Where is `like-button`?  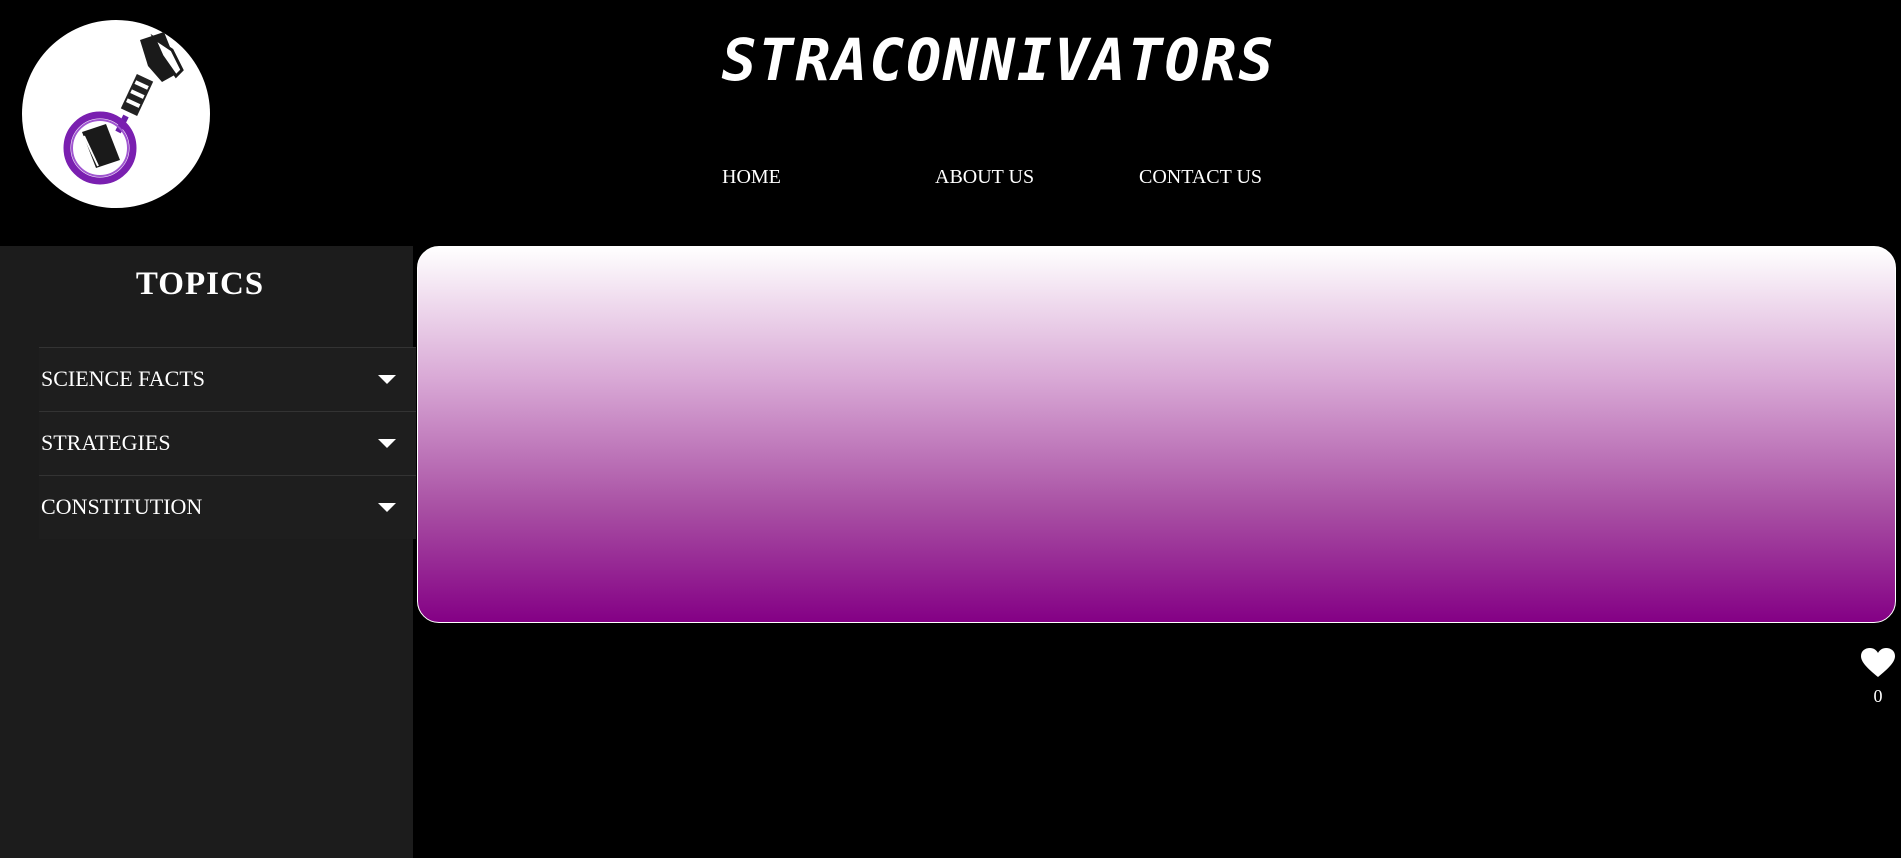 like-button is located at coordinates (1878, 663).